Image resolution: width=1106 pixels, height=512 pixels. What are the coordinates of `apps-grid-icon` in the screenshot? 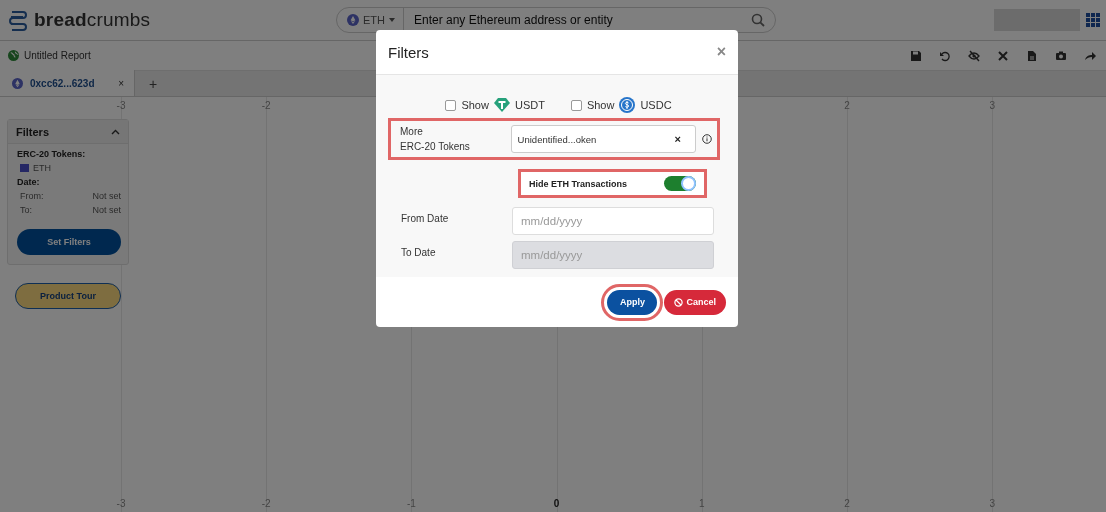 It's located at (1093, 20).